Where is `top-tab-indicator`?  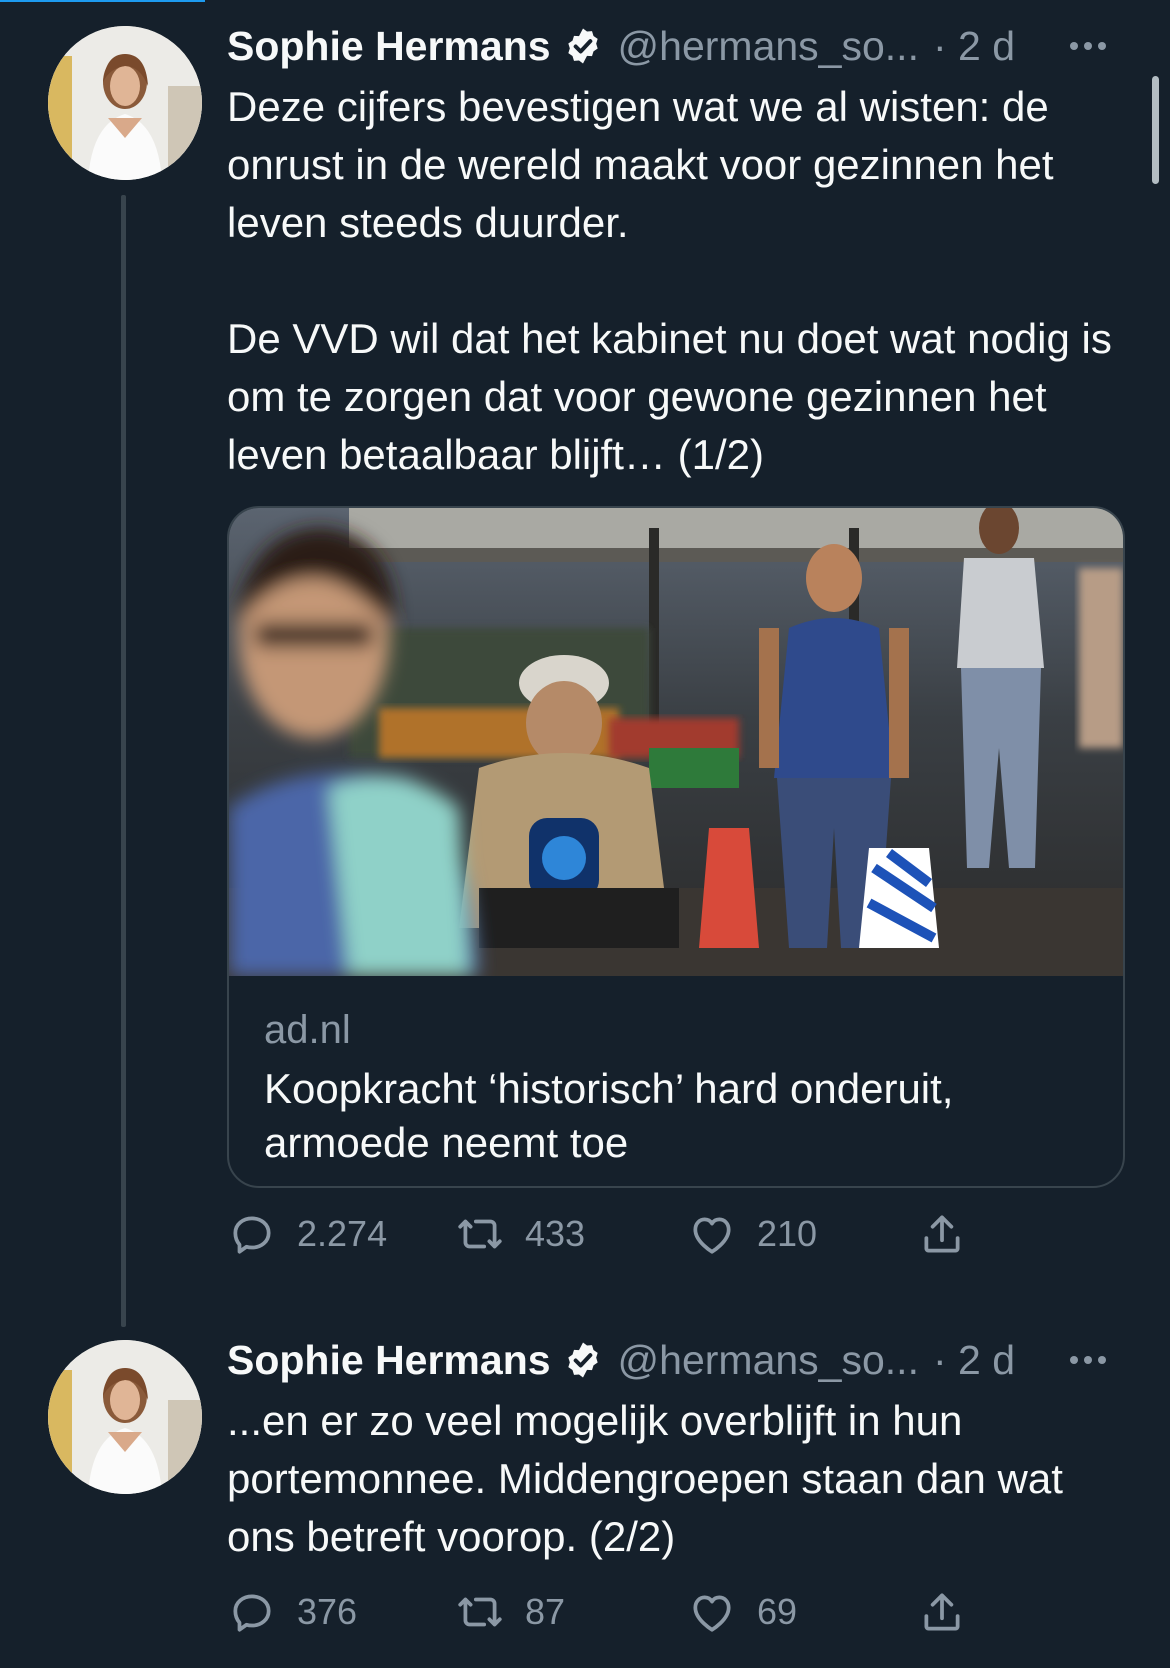 top-tab-indicator is located at coordinates (102, 1).